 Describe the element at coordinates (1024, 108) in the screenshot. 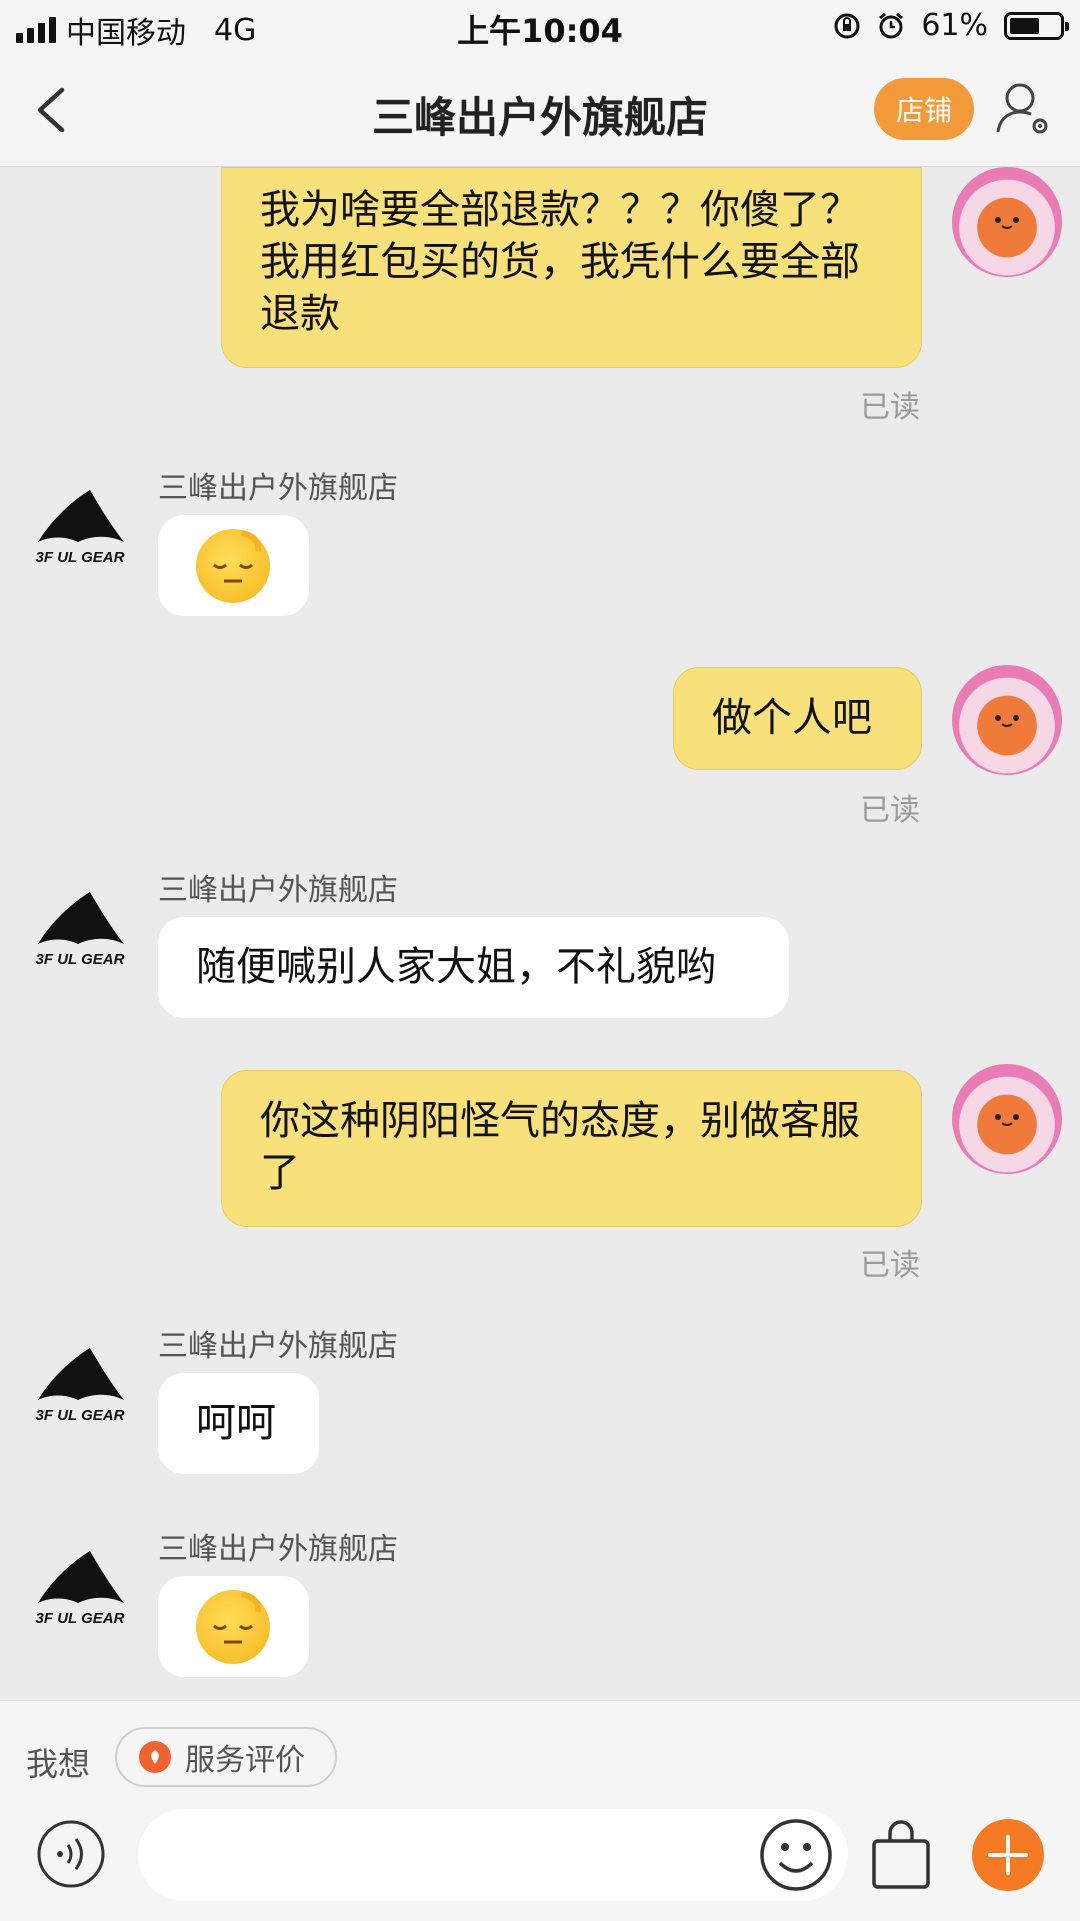

I see `profile-settings-icon` at that location.